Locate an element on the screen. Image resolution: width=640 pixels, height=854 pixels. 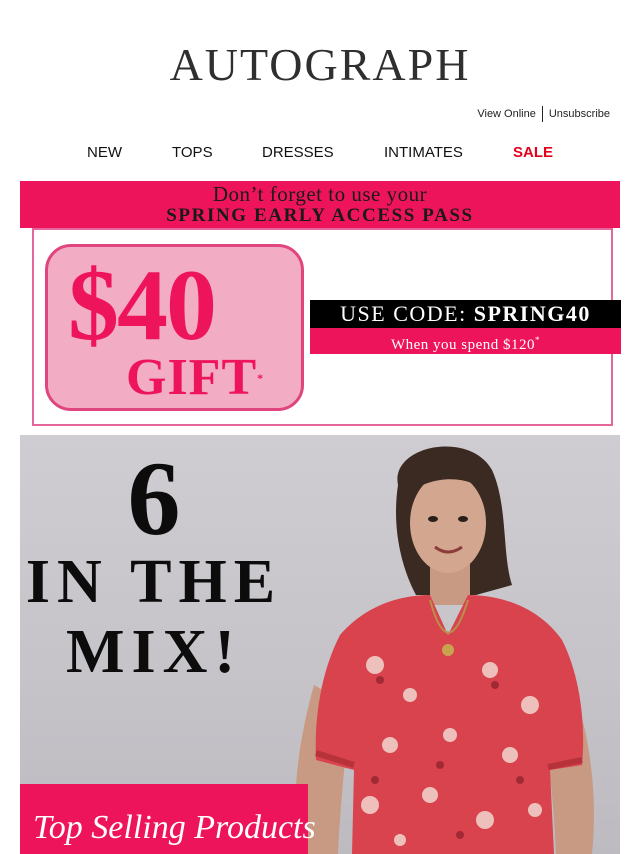
gift-card-graphic: $40 GIFT* is located at coordinates (174, 327).